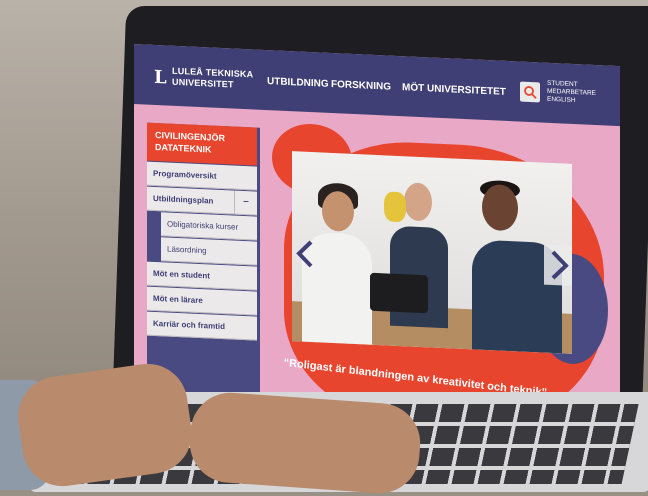 Image resolution: width=648 pixels, height=496 pixels. What do you see at coordinates (245, 202) in the screenshot?
I see `collapse-toggle: –` at bounding box center [245, 202].